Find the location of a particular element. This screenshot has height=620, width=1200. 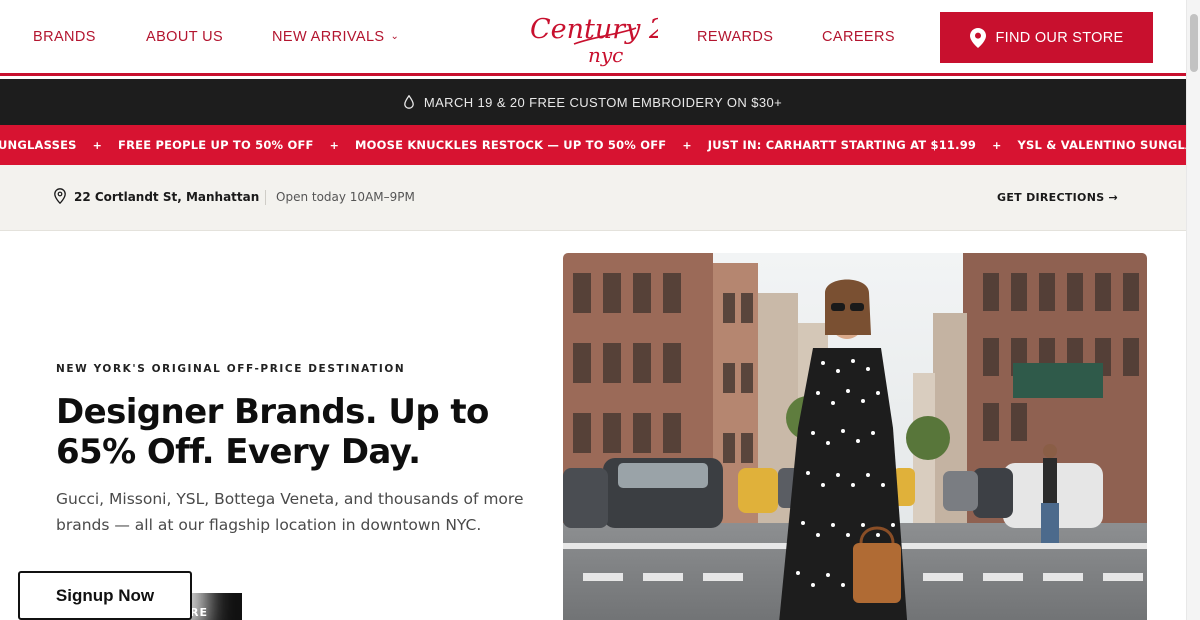

map-pin-icon is located at coordinates (977, 37).